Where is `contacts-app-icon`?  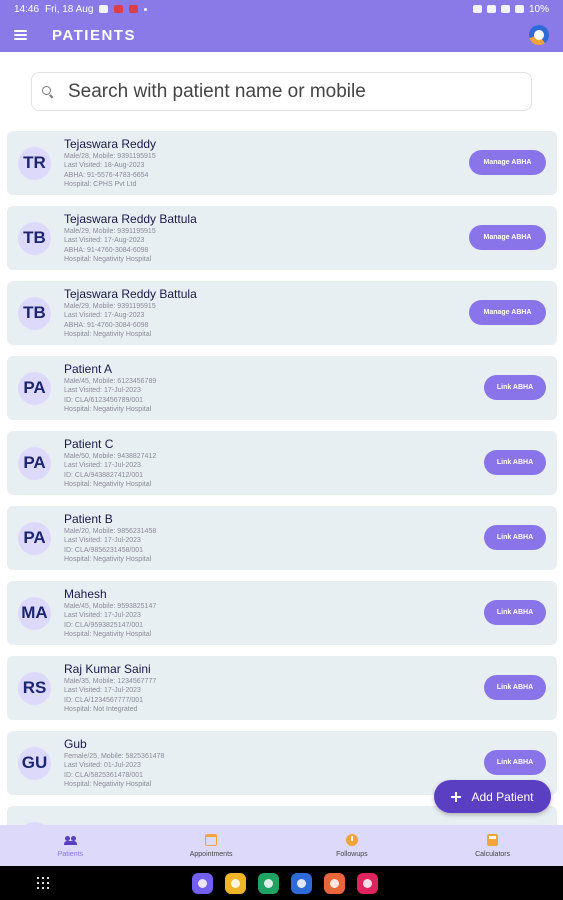 contacts-app-icon is located at coordinates (334, 883).